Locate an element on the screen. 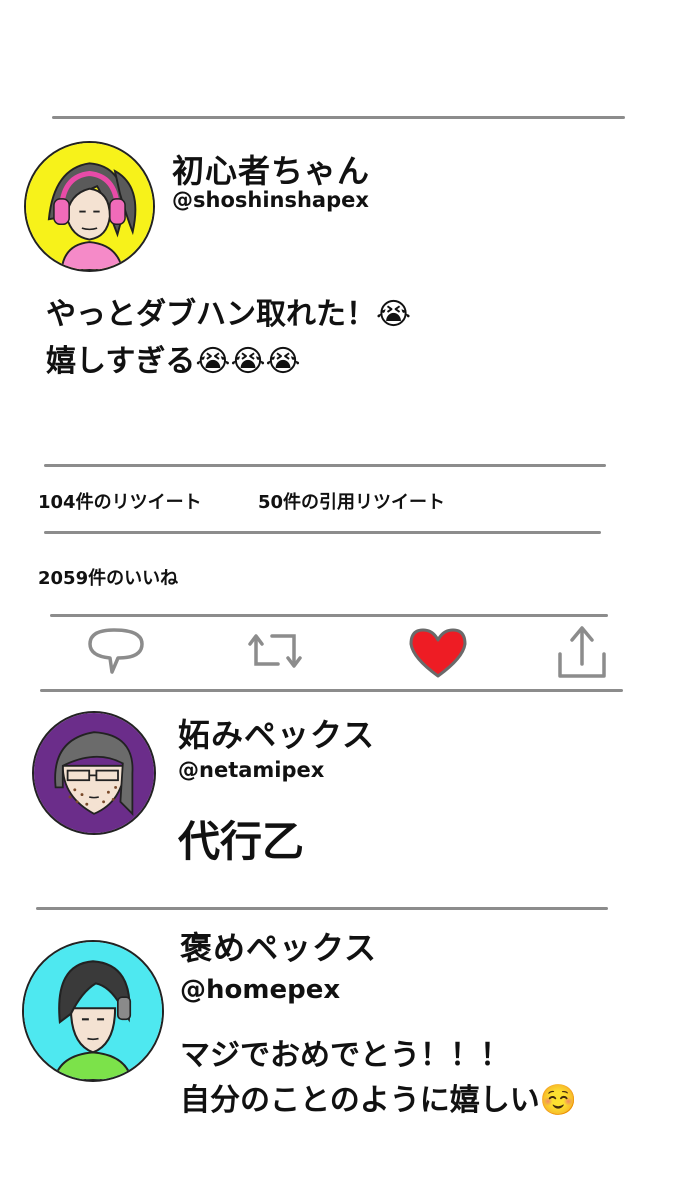  share-button is located at coordinates (583, 652).